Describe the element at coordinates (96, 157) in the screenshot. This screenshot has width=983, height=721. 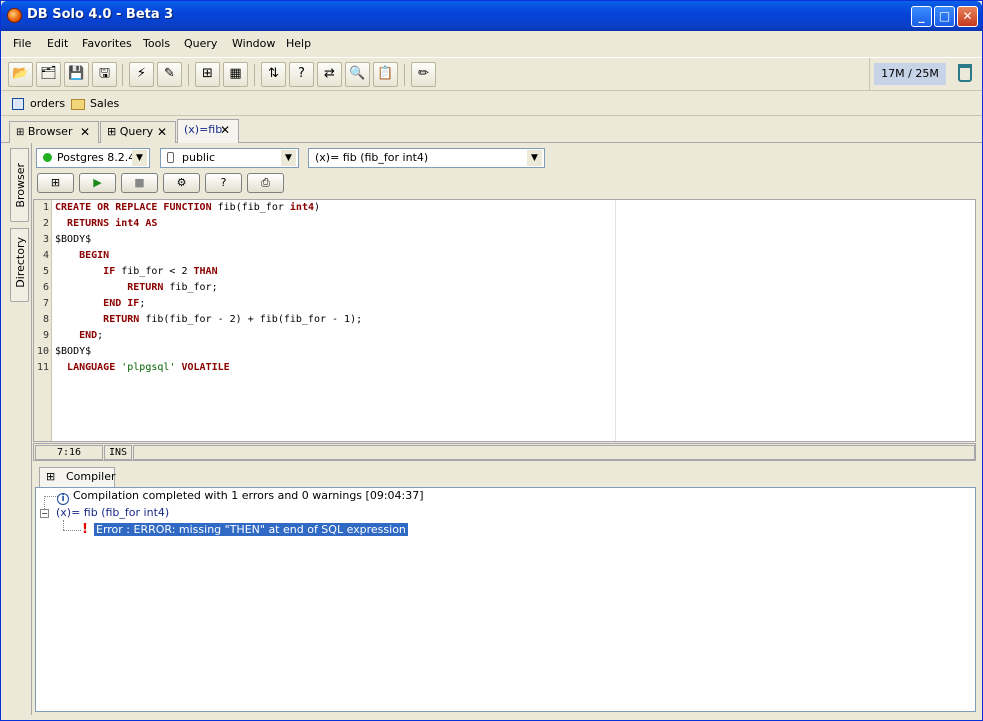
I see `server-select-value: Postgres 8.2.4` at that location.